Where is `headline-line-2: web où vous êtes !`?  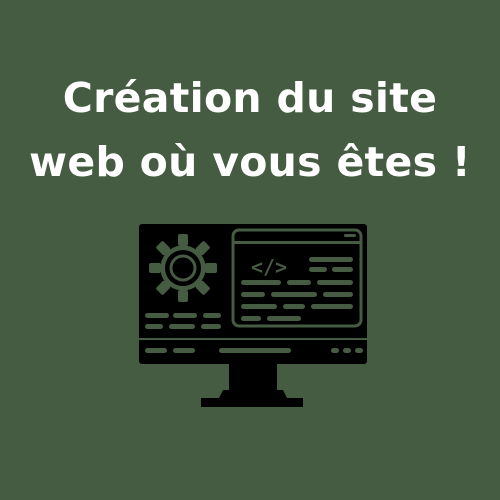 headline-line-2: web où vous êtes ! is located at coordinates (250, 162).